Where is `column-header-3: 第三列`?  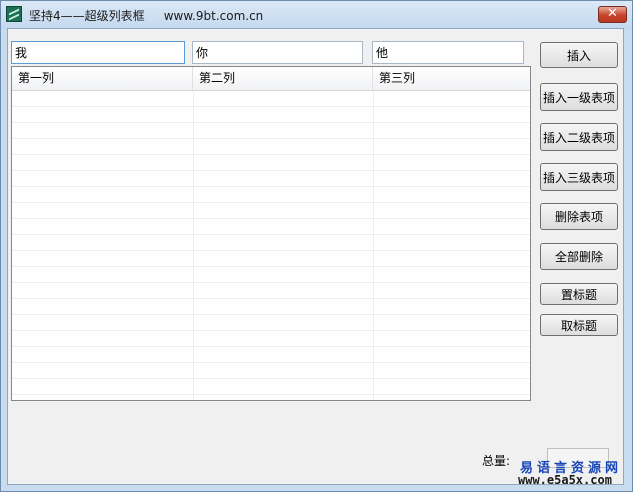
column-header-3: 第三列 is located at coordinates (451, 78).